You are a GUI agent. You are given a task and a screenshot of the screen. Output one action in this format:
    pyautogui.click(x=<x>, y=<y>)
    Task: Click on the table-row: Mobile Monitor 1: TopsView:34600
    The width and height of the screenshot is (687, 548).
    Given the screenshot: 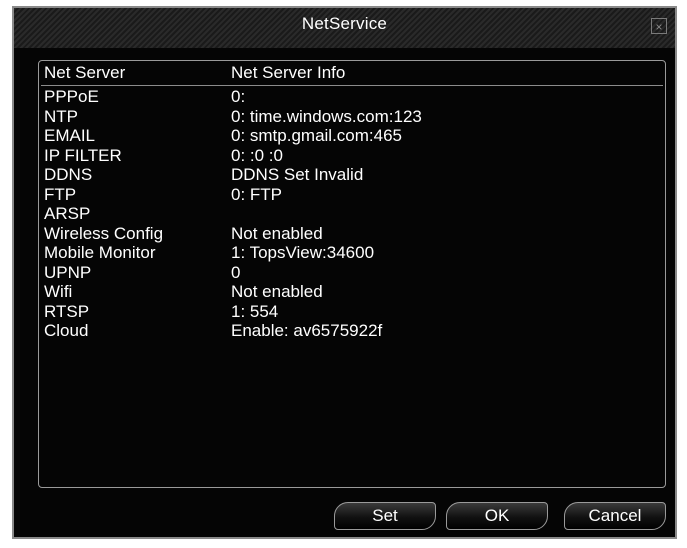 What is the action you would take?
    pyautogui.click(x=352, y=253)
    